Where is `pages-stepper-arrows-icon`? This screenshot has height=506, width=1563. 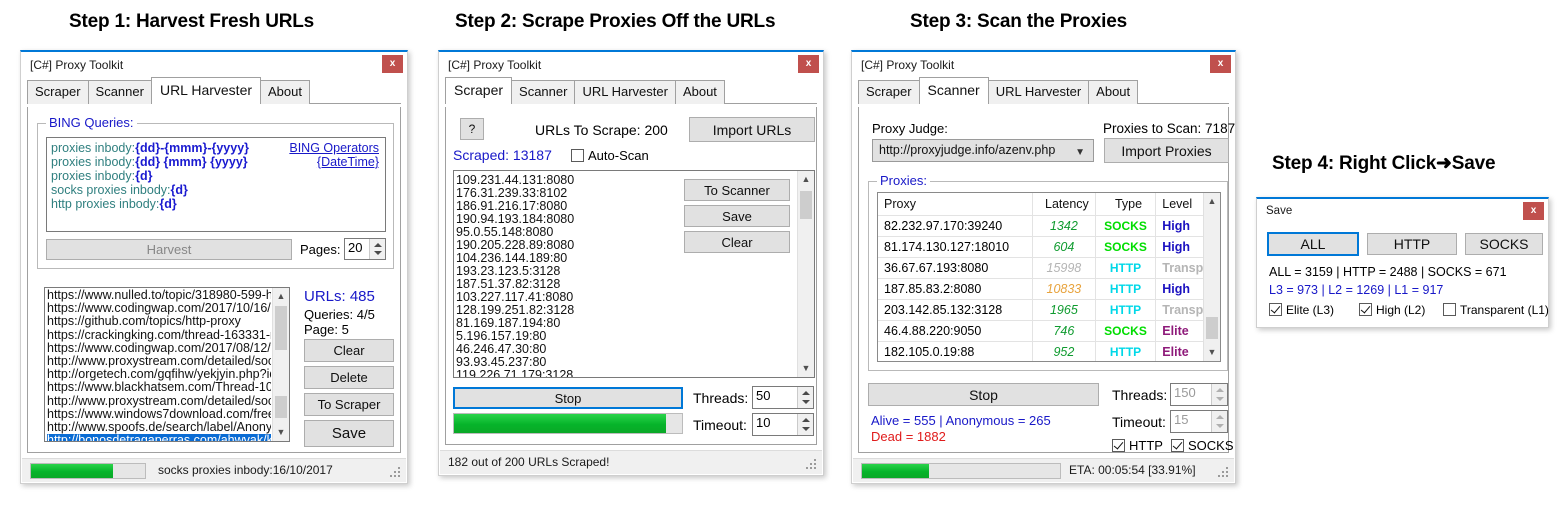
pages-stepper-arrows-icon is located at coordinates (377, 249).